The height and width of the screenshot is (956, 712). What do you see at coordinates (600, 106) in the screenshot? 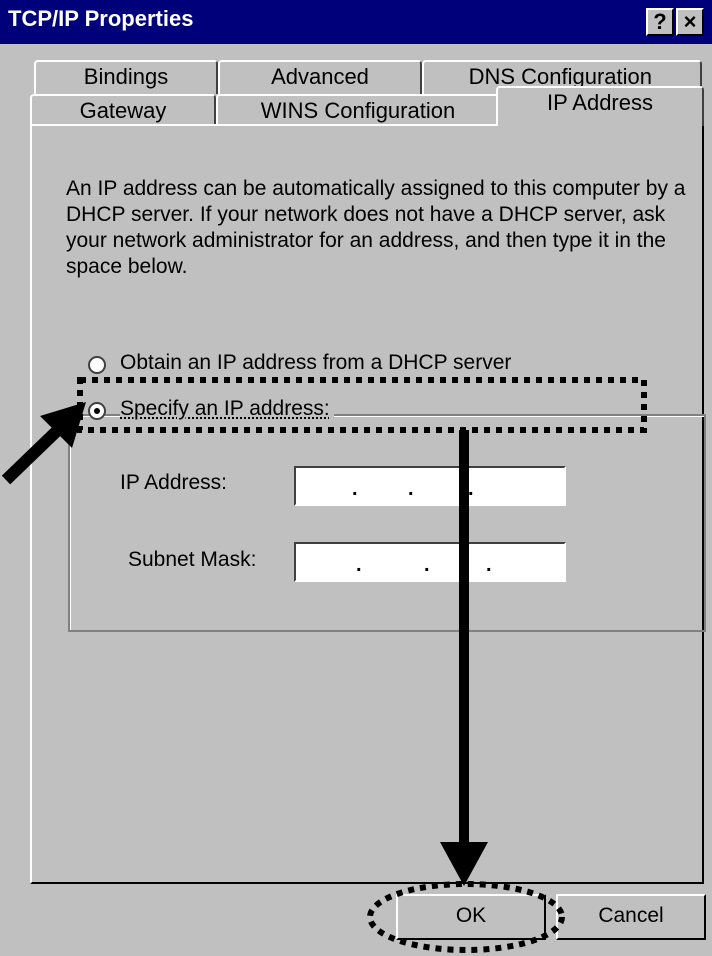
I see `tab-ip-address: IP Address` at bounding box center [600, 106].